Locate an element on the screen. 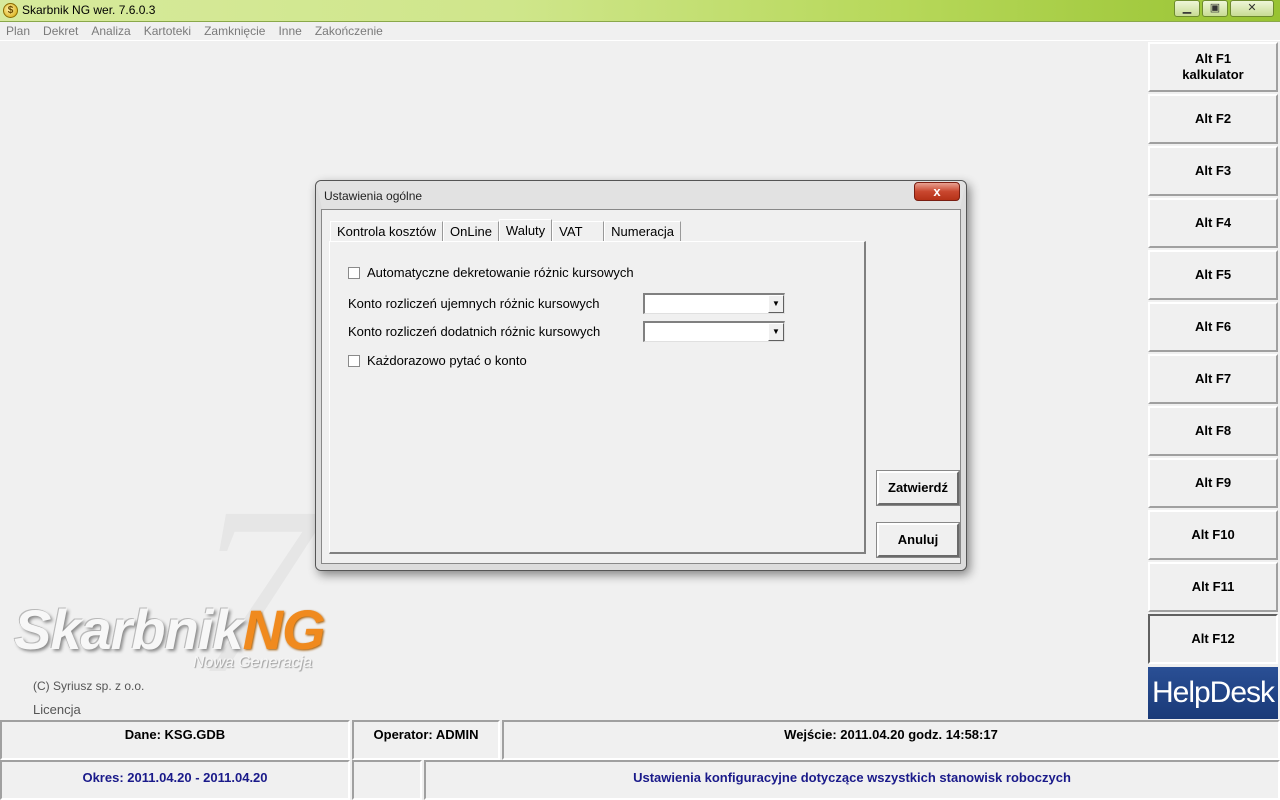  logo-subtitle: Nowa Generacja is located at coordinates (253, 662).